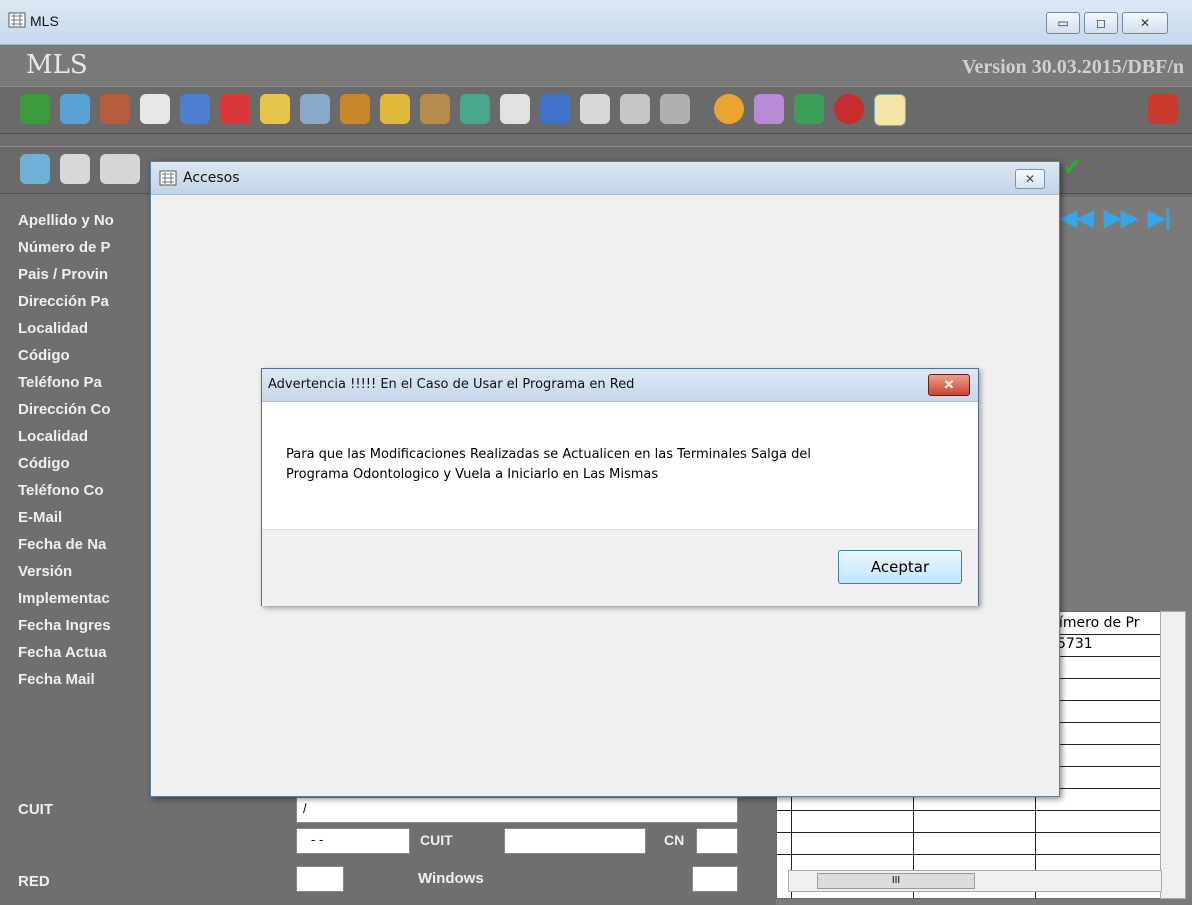  Describe the element at coordinates (555, 109) in the screenshot. I see `calculator-icon` at that location.